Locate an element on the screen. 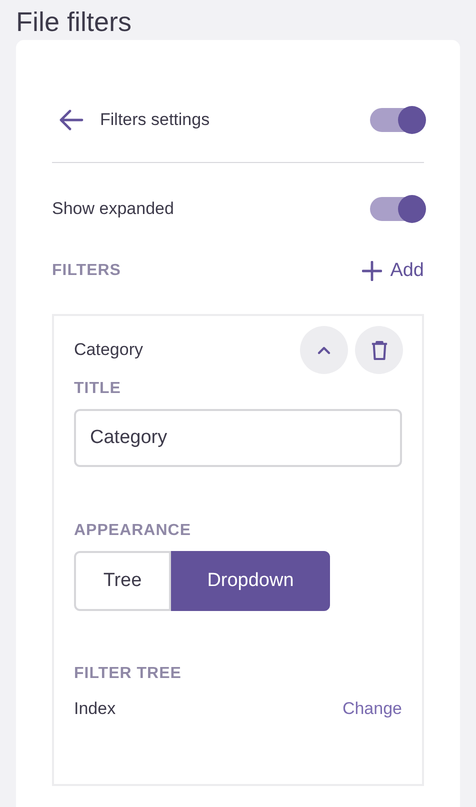 The width and height of the screenshot is (476, 807). filters-settings-toggle is located at coordinates (397, 120).